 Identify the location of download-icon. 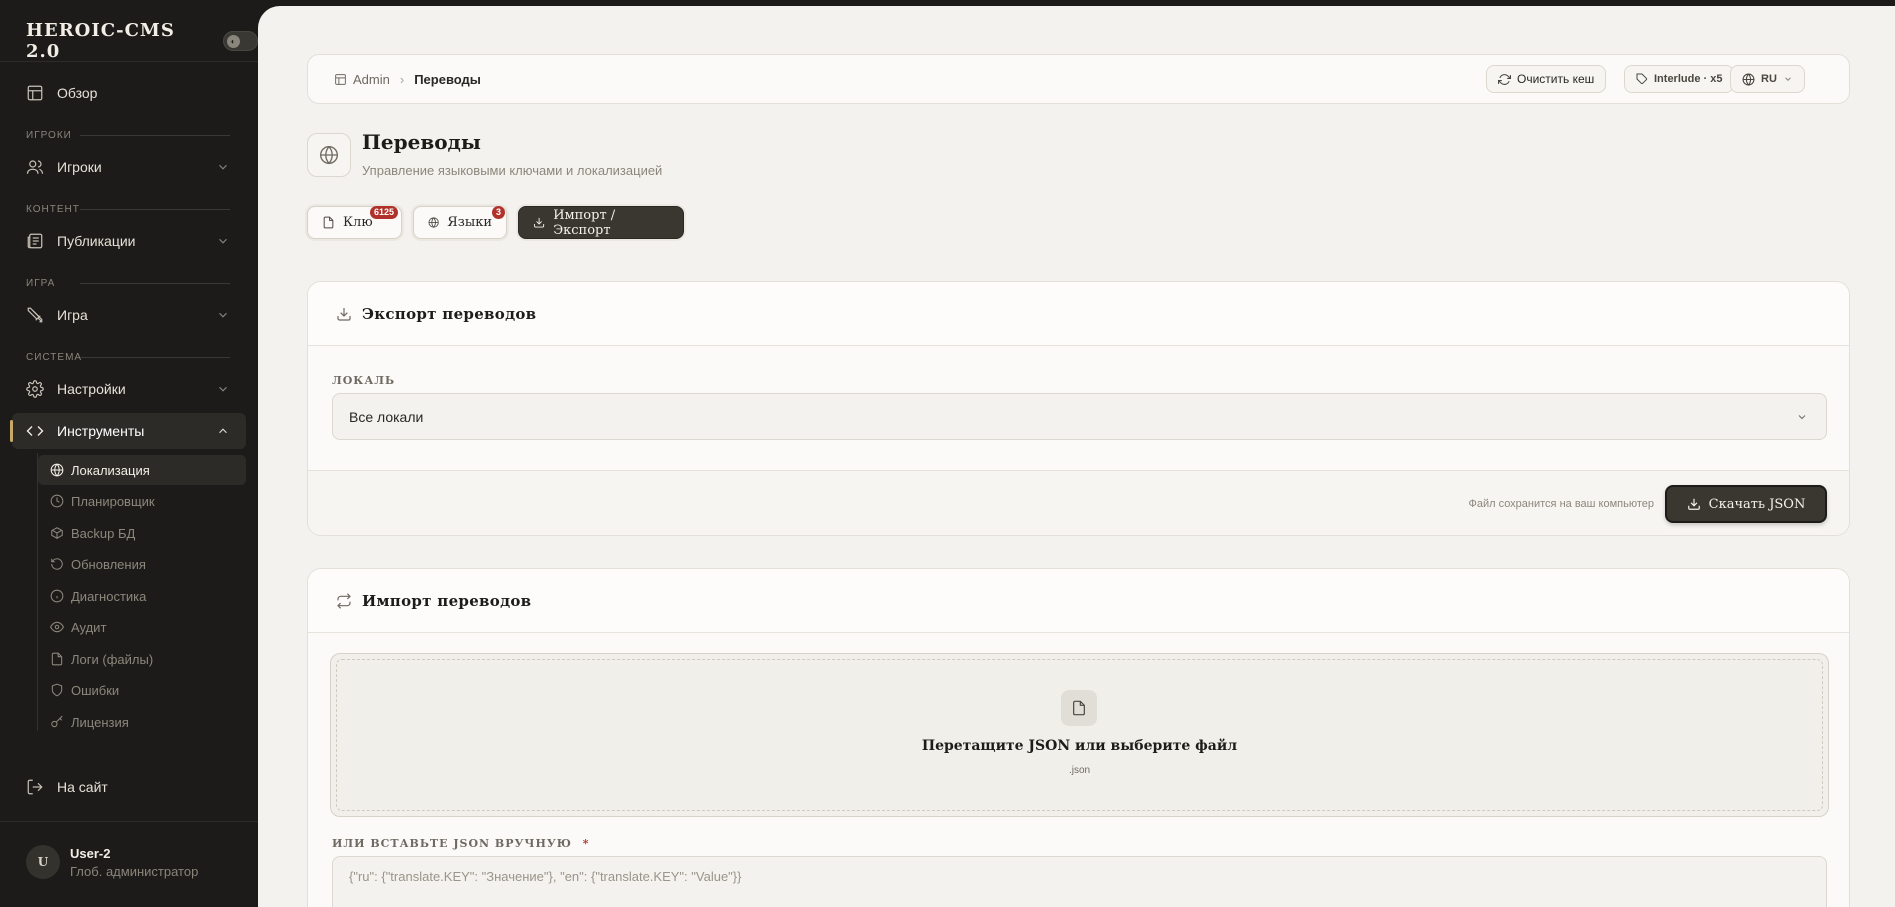
(344, 314).